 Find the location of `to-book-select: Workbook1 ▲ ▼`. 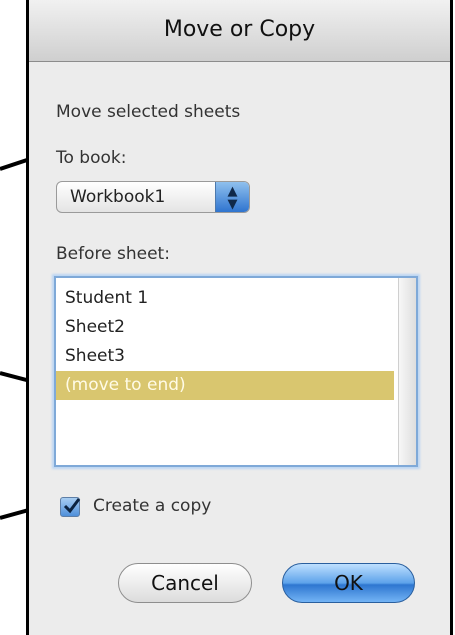

to-book-select: Workbook1 ▲ ▼ is located at coordinates (153, 197).